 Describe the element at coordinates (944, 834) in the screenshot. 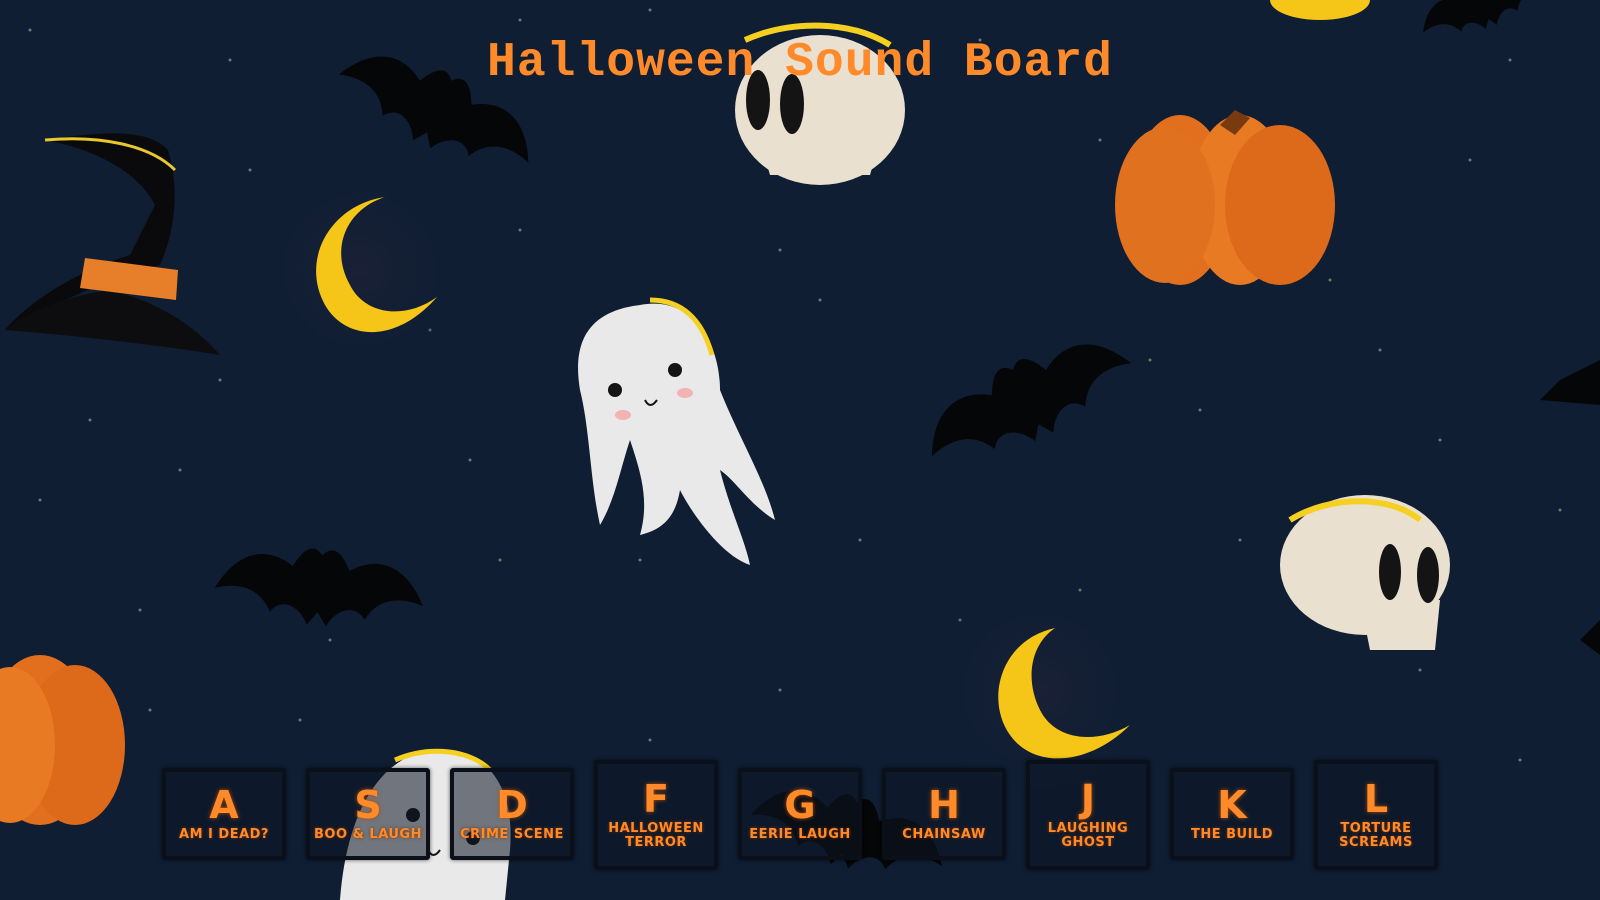

I see `key-label: CHAINSAW` at that location.